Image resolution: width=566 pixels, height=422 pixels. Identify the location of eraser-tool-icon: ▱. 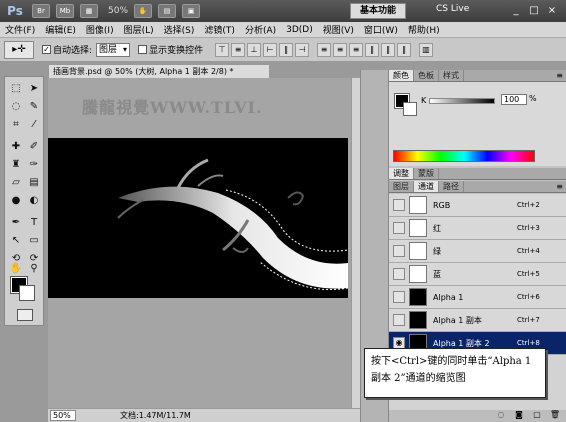
(16, 183).